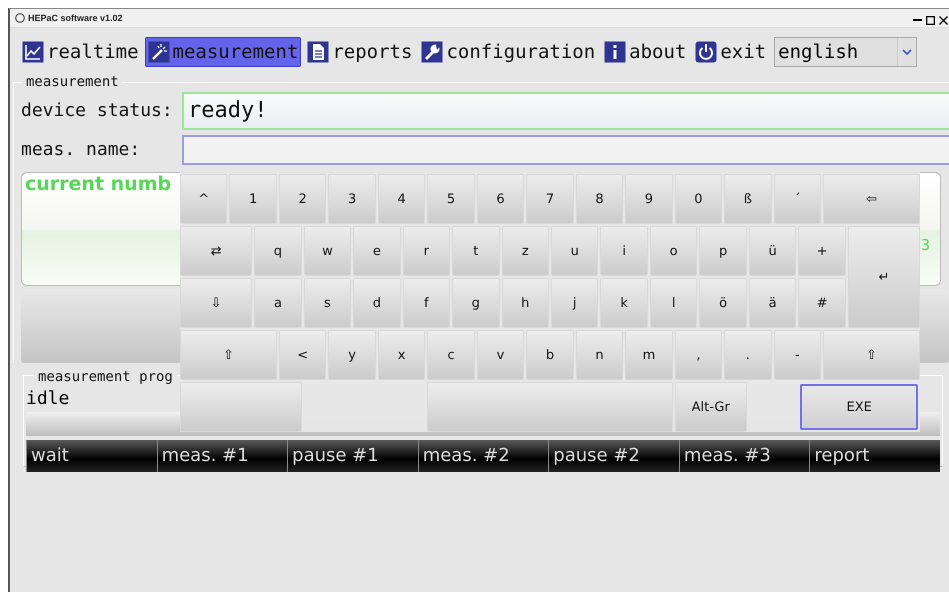 This screenshot has height=592, width=949. Describe the element at coordinates (649, 199) in the screenshot. I see `key: 9` at that location.